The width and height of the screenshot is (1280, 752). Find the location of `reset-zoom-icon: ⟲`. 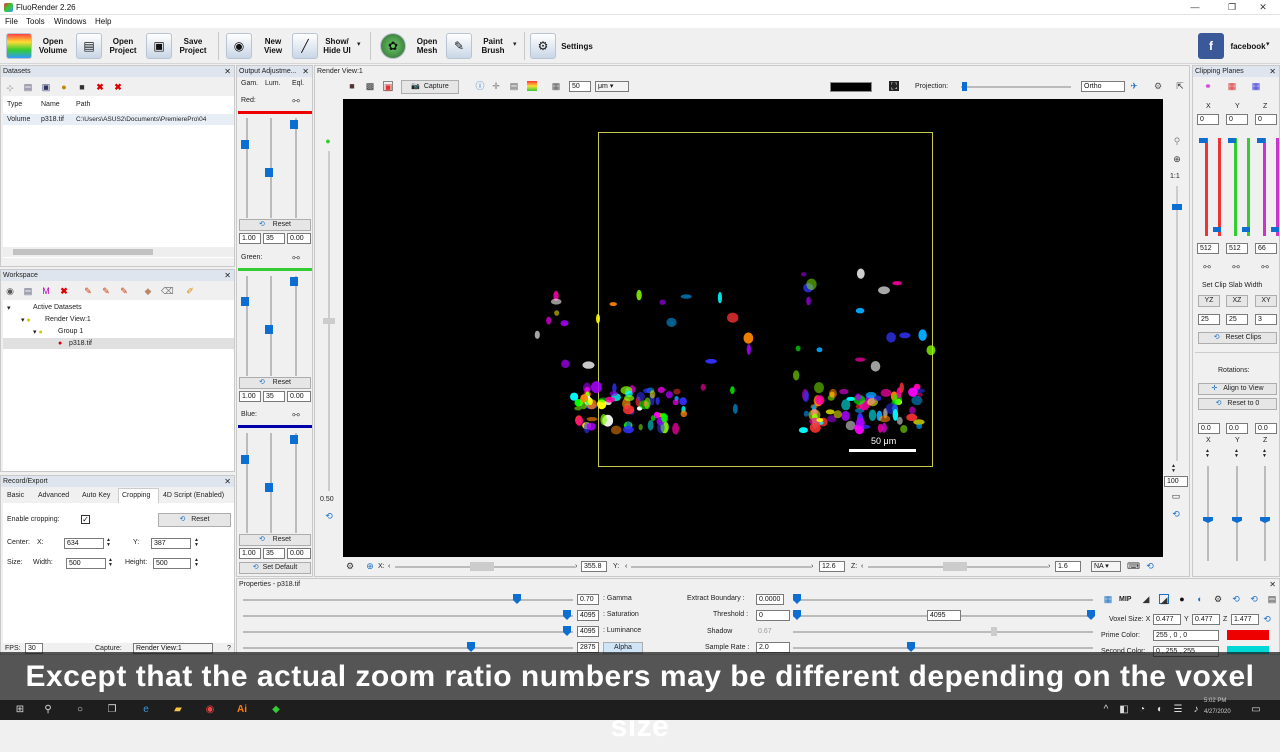

reset-zoom-icon: ⟲ is located at coordinates (1176, 514).